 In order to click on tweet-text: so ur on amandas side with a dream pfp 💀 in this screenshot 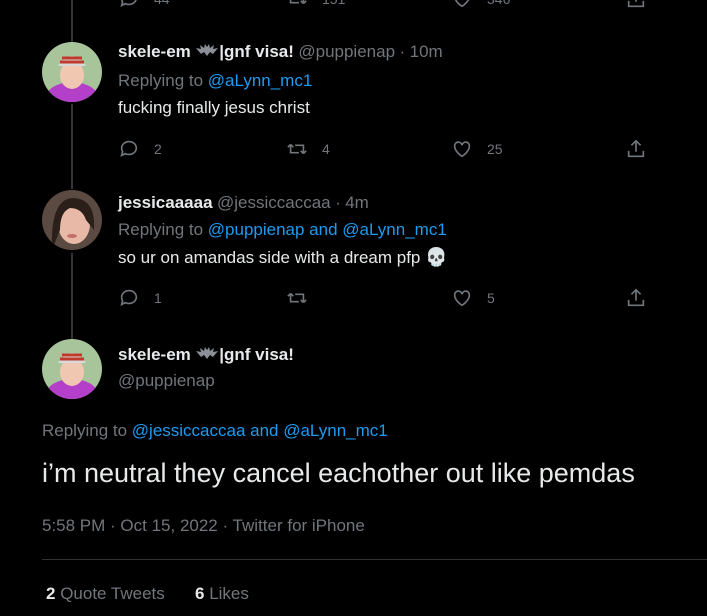, I will do `click(283, 257)`.